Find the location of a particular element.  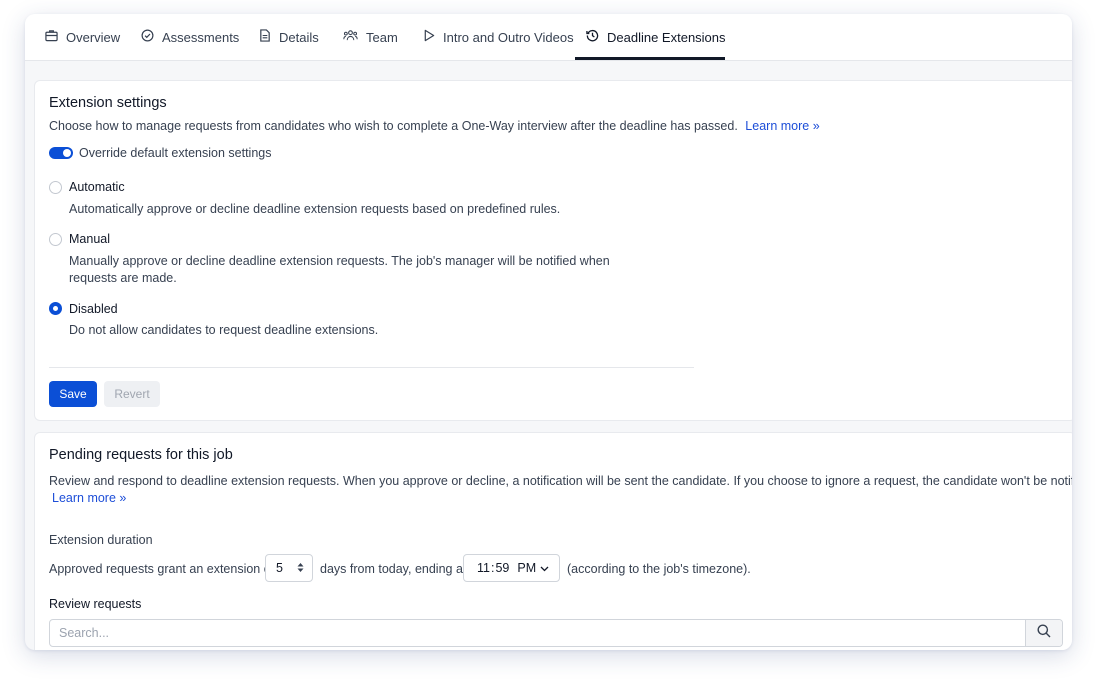

team-icon is located at coordinates (354, 37).